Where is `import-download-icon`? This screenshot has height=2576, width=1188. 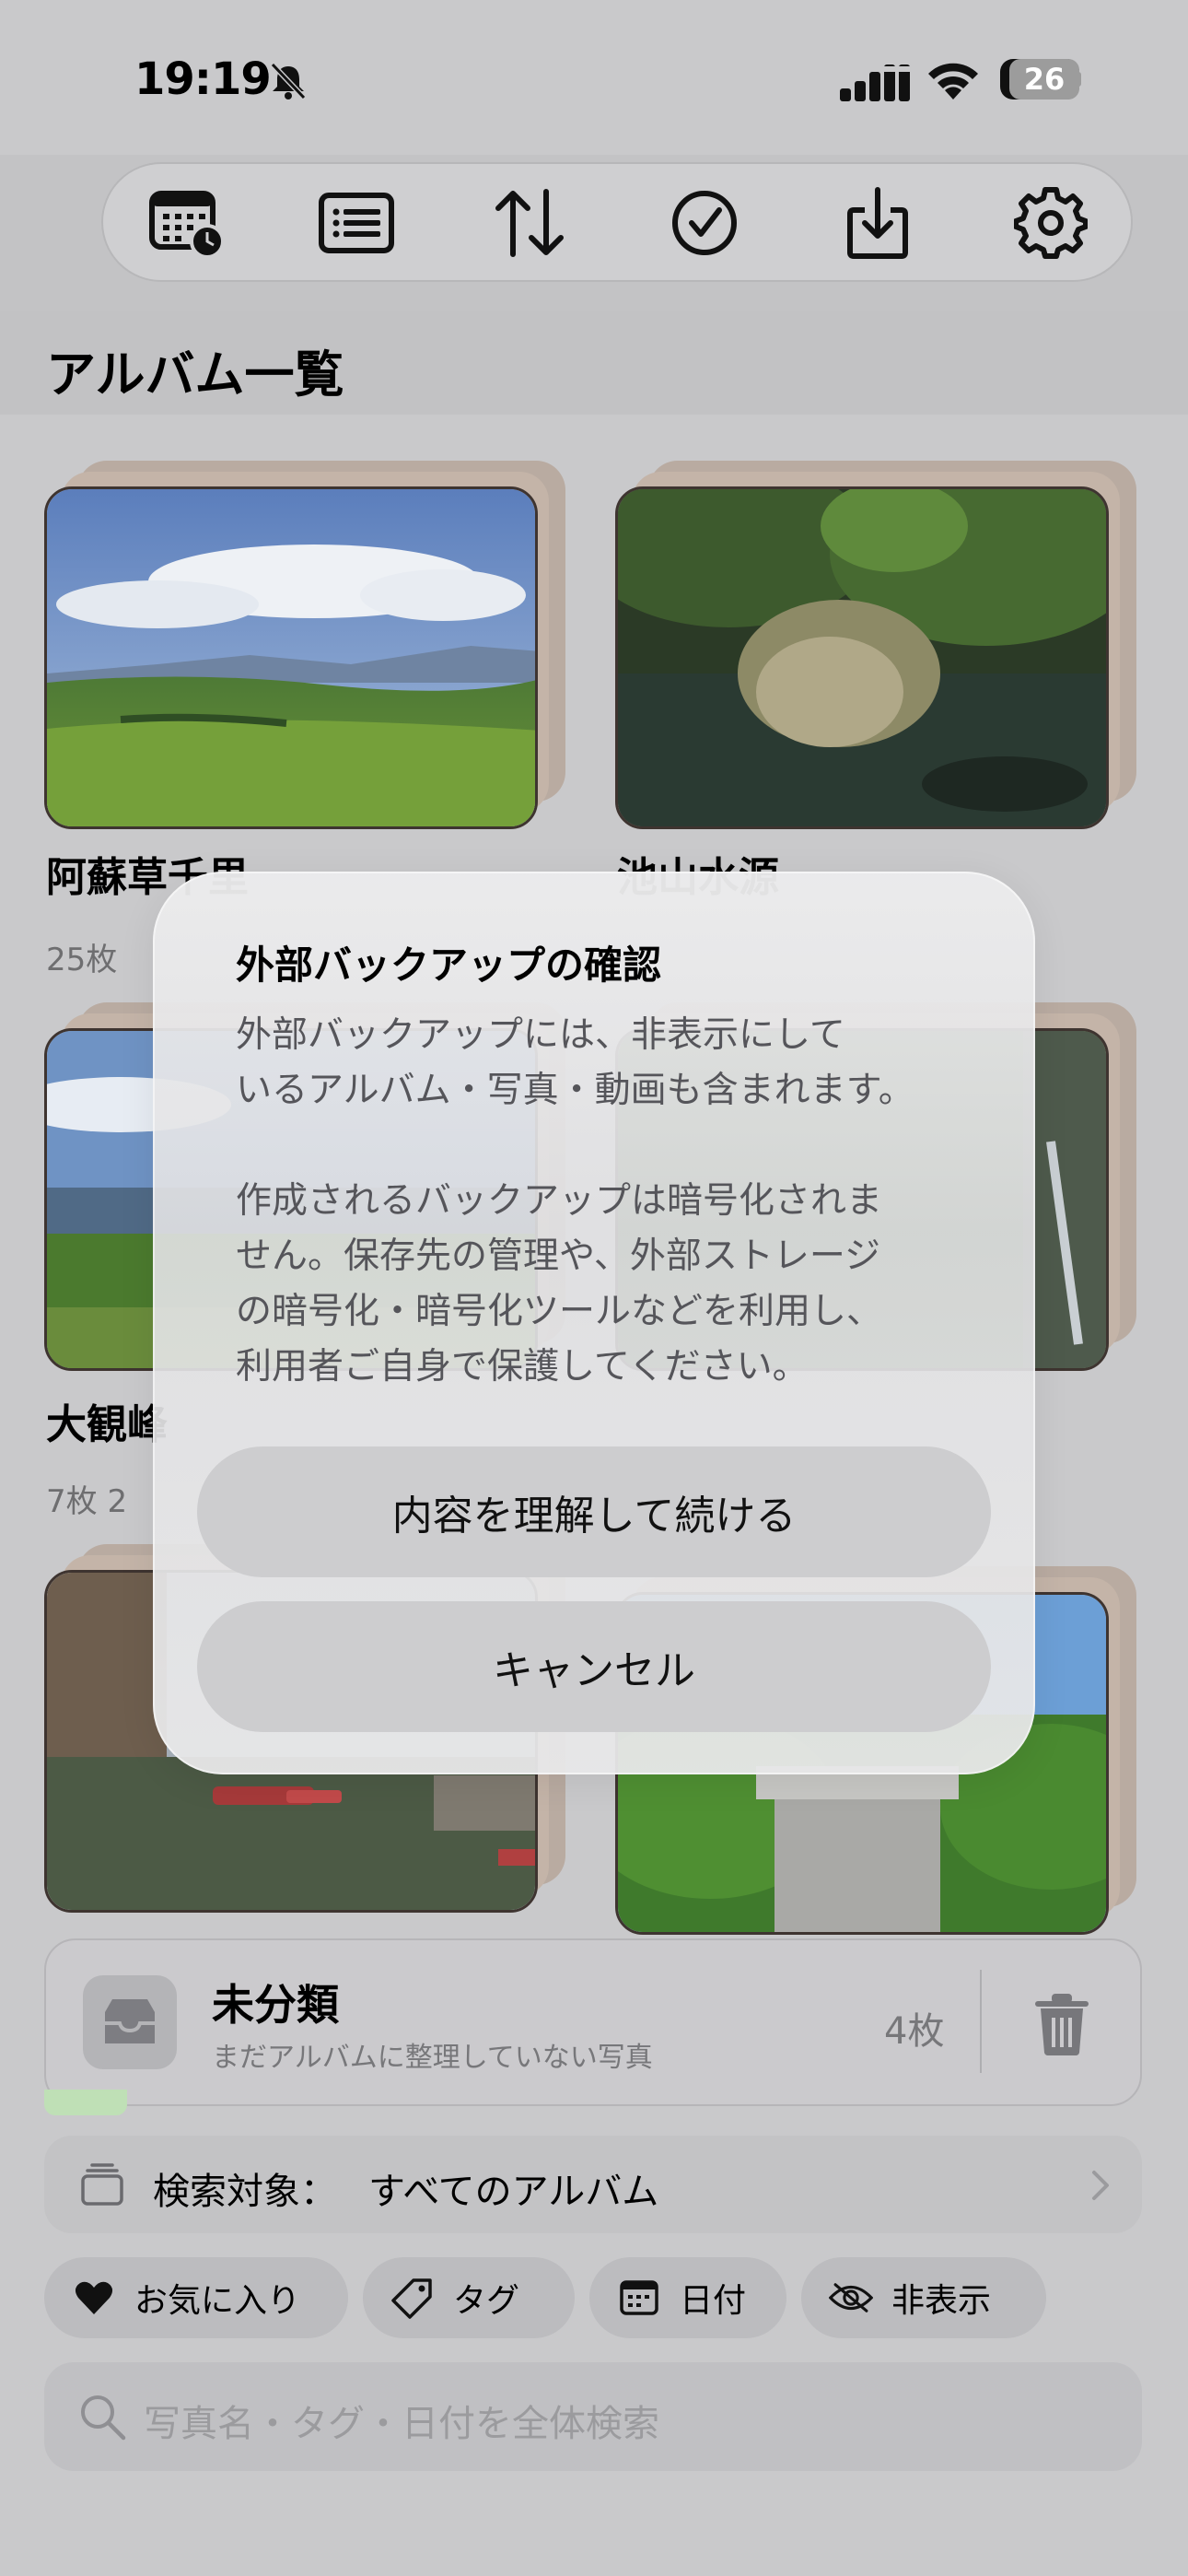 import-download-icon is located at coordinates (877, 223).